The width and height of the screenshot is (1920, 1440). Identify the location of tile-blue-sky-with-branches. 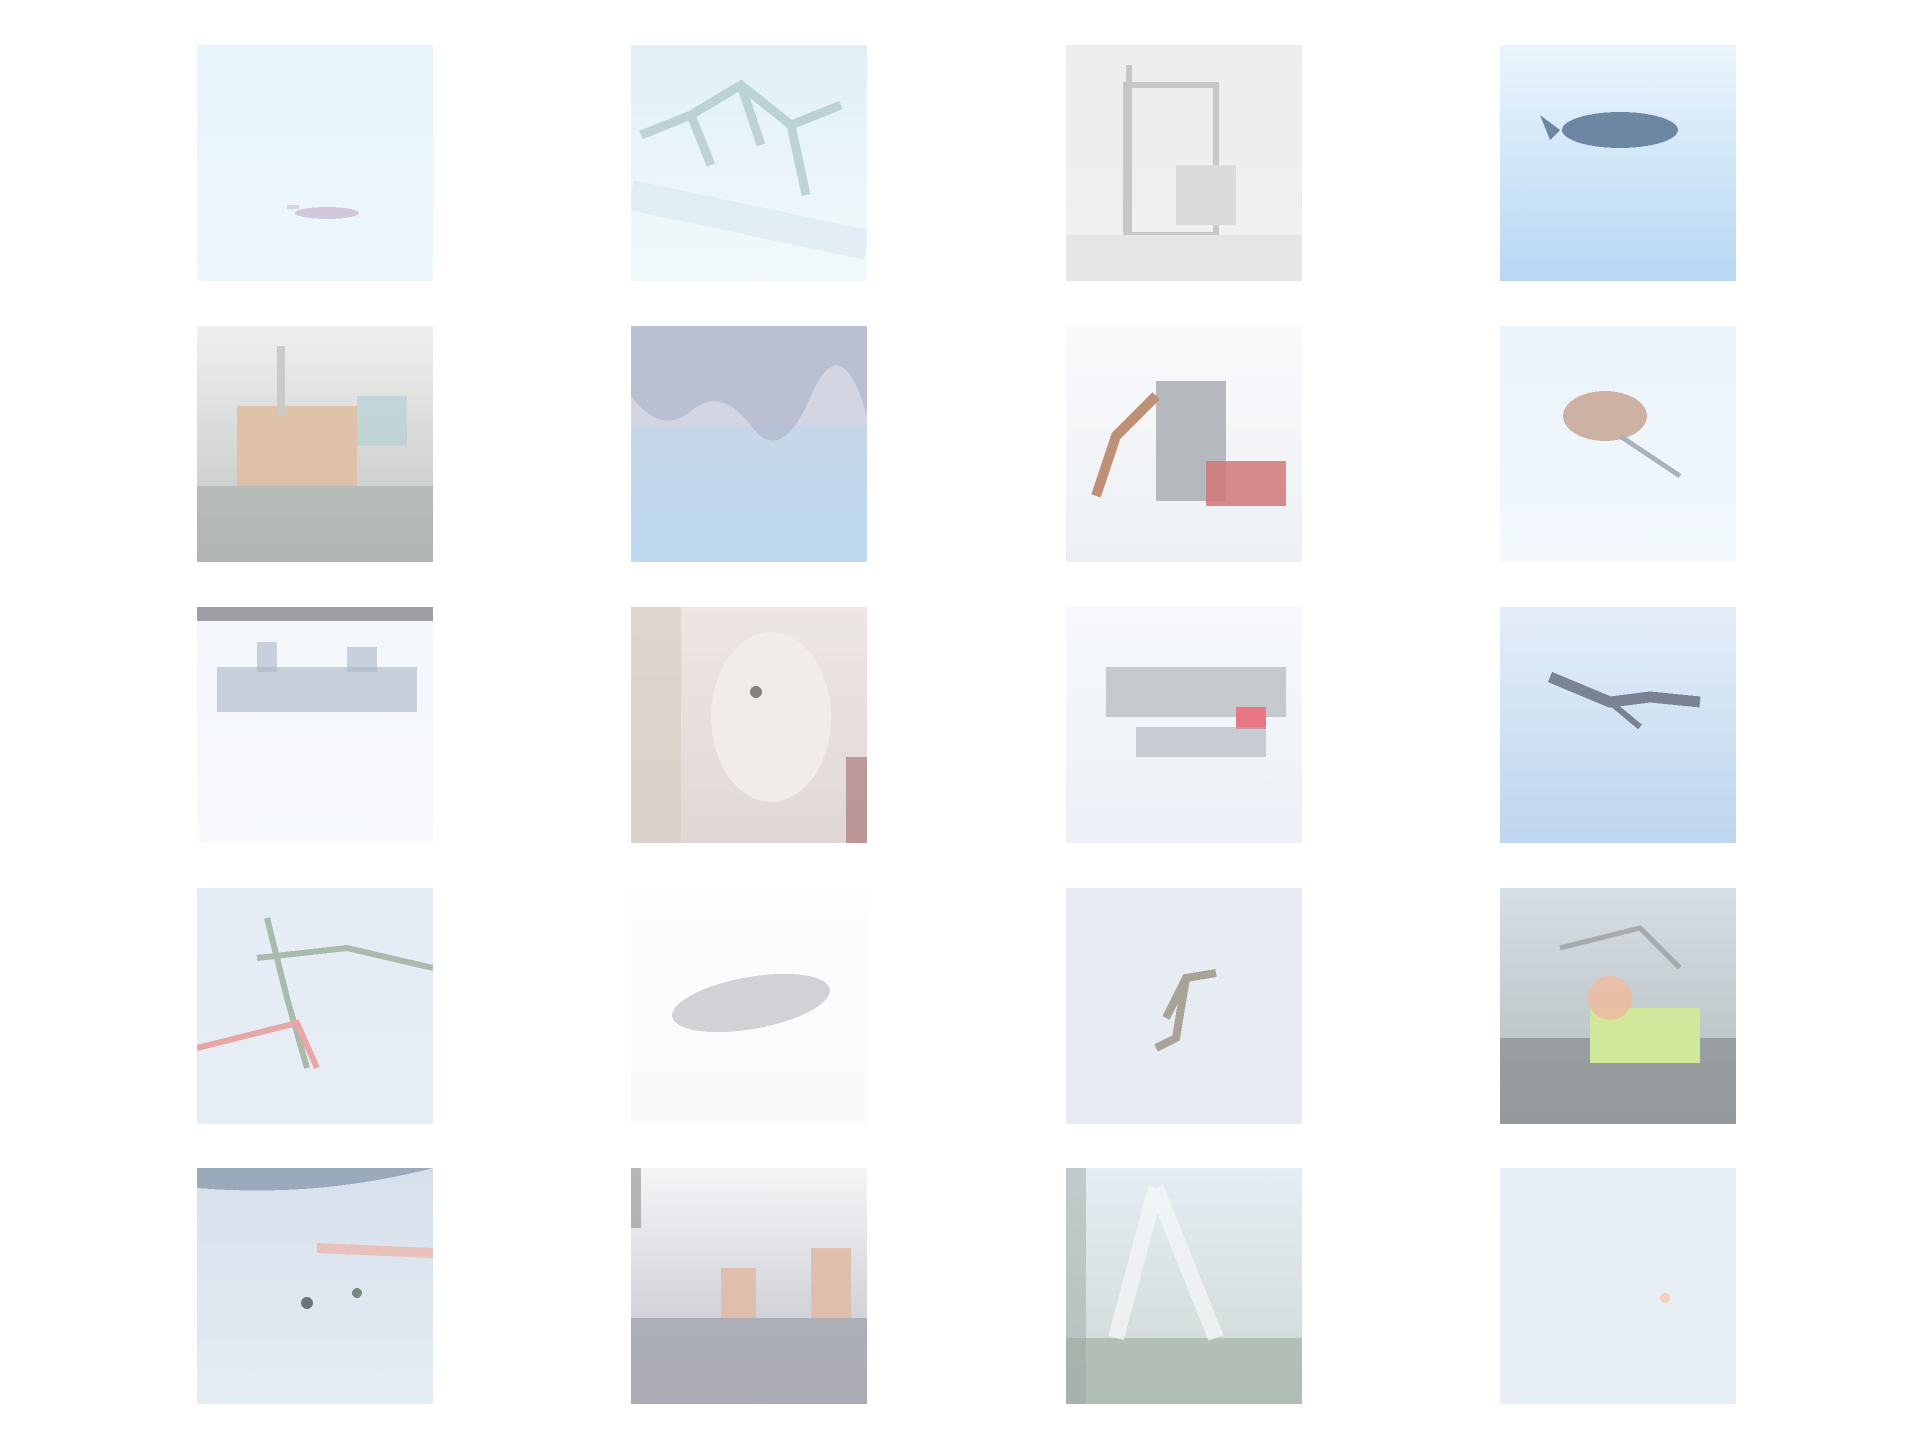
(749, 163).